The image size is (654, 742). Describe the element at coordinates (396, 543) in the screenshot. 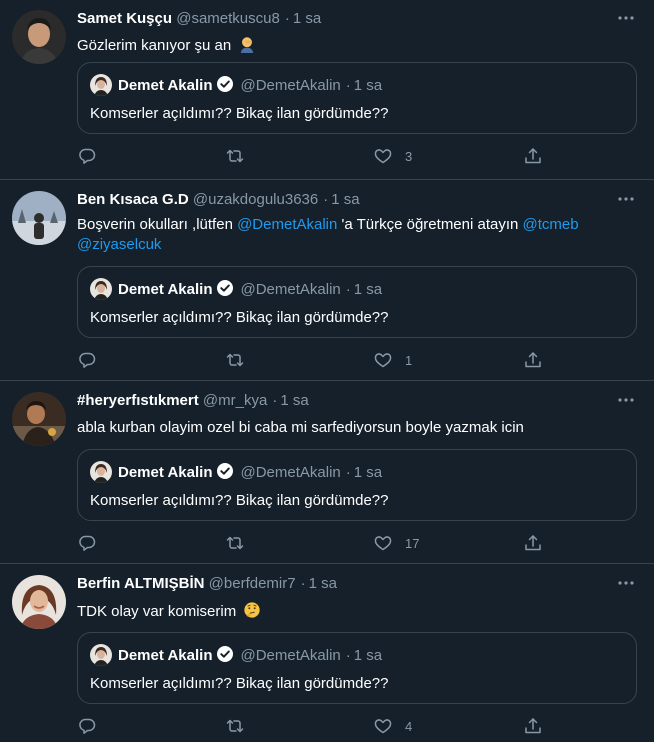

I see `like-button: 17` at that location.